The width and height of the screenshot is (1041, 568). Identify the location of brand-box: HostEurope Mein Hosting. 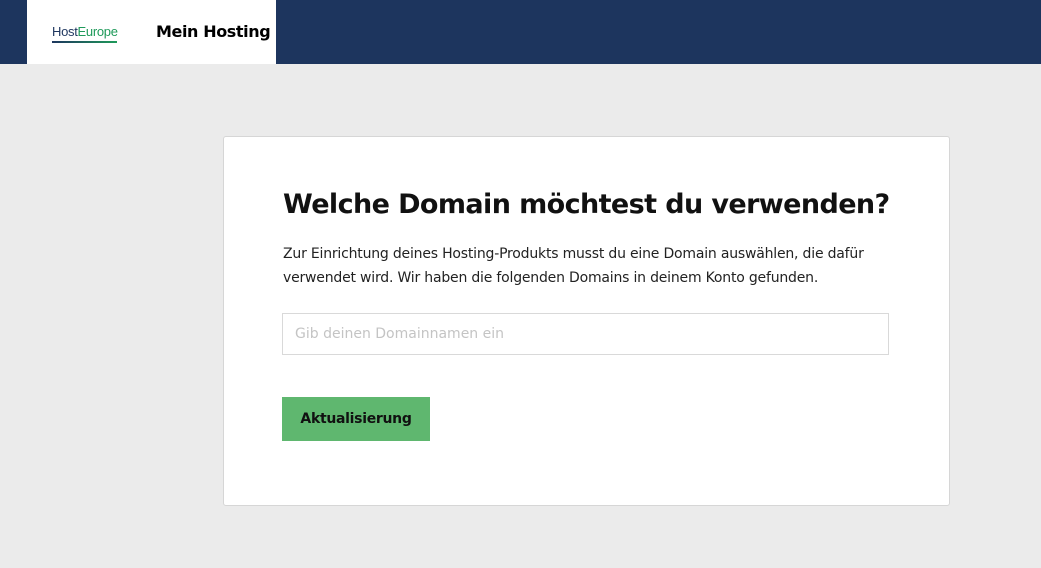
(151, 32).